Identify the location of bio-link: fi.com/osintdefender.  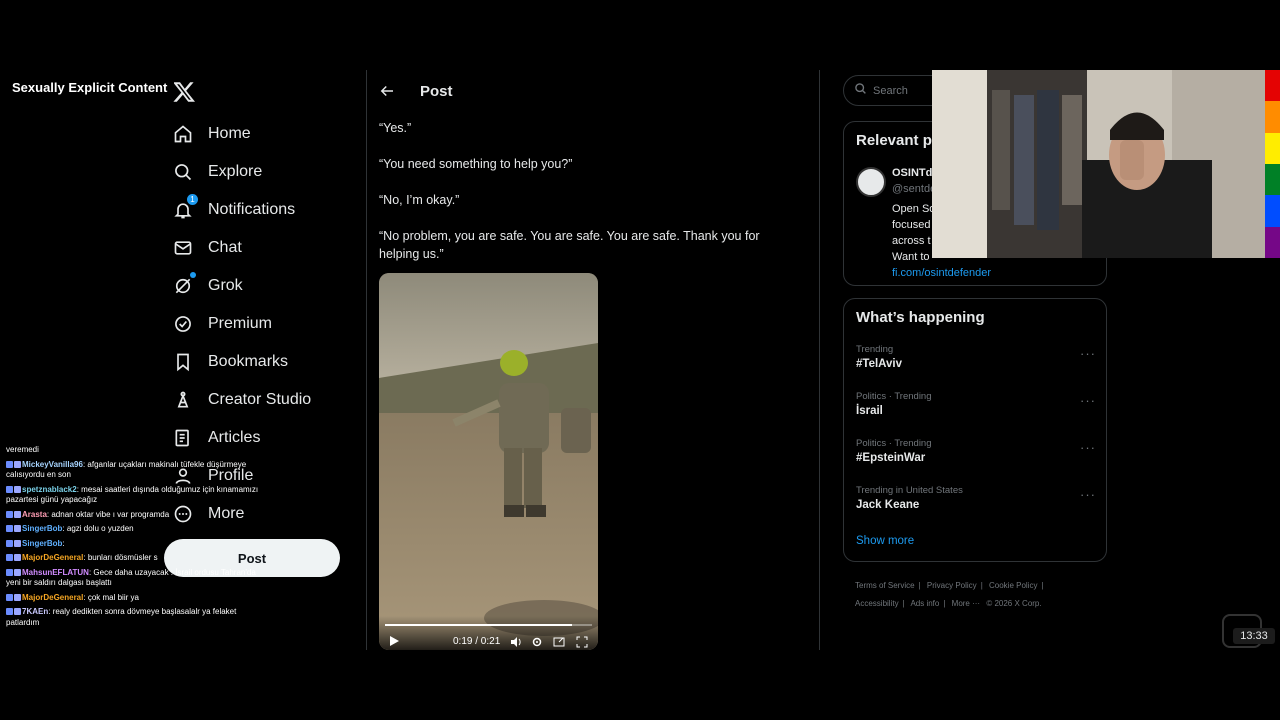
(992, 273).